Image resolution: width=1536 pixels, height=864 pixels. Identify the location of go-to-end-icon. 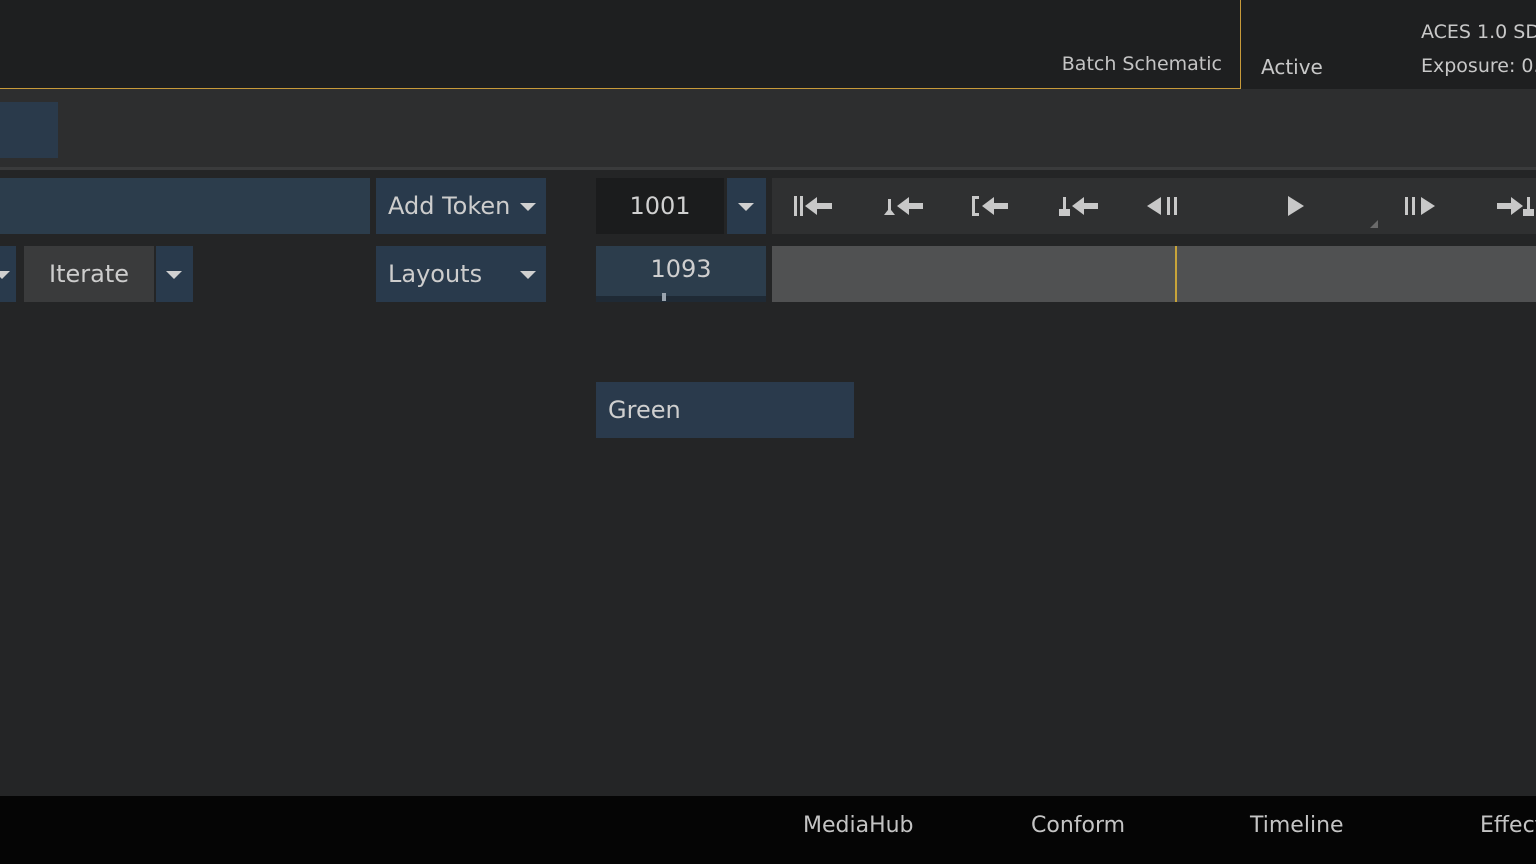
(1515, 206).